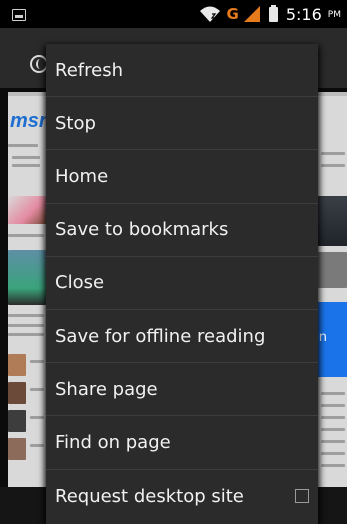 This screenshot has width=347, height=524. What do you see at coordinates (27, 277) in the screenshot?
I see `webpage-car-photo` at bounding box center [27, 277].